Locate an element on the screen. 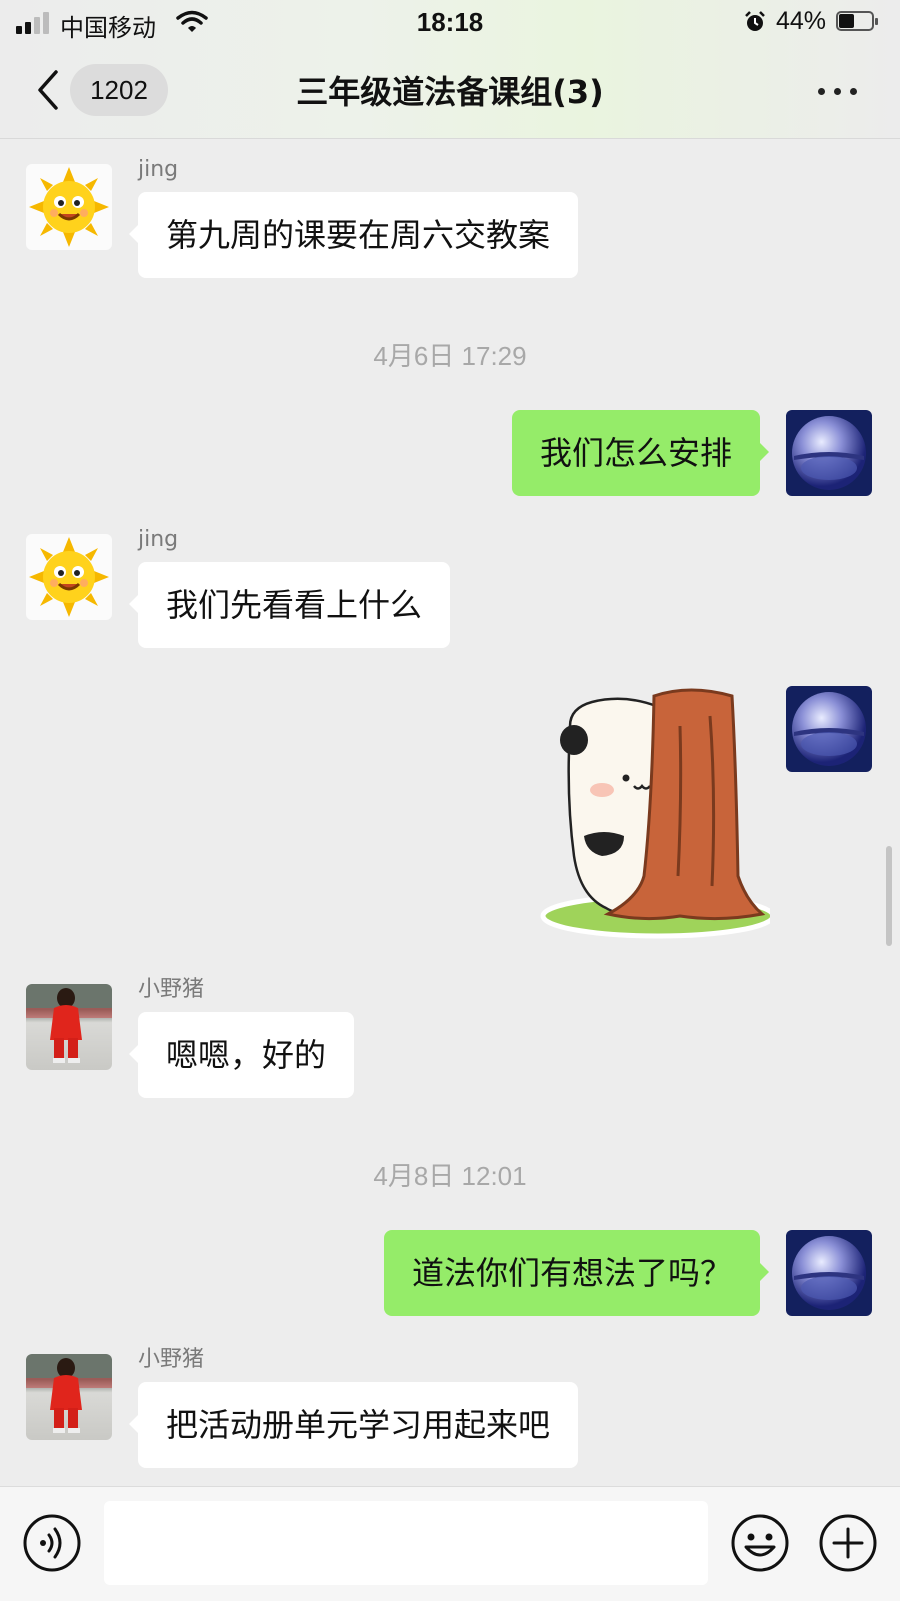 Image resolution: width=900 pixels, height=1601 pixels. plus-icon is located at coordinates (848, 1543).